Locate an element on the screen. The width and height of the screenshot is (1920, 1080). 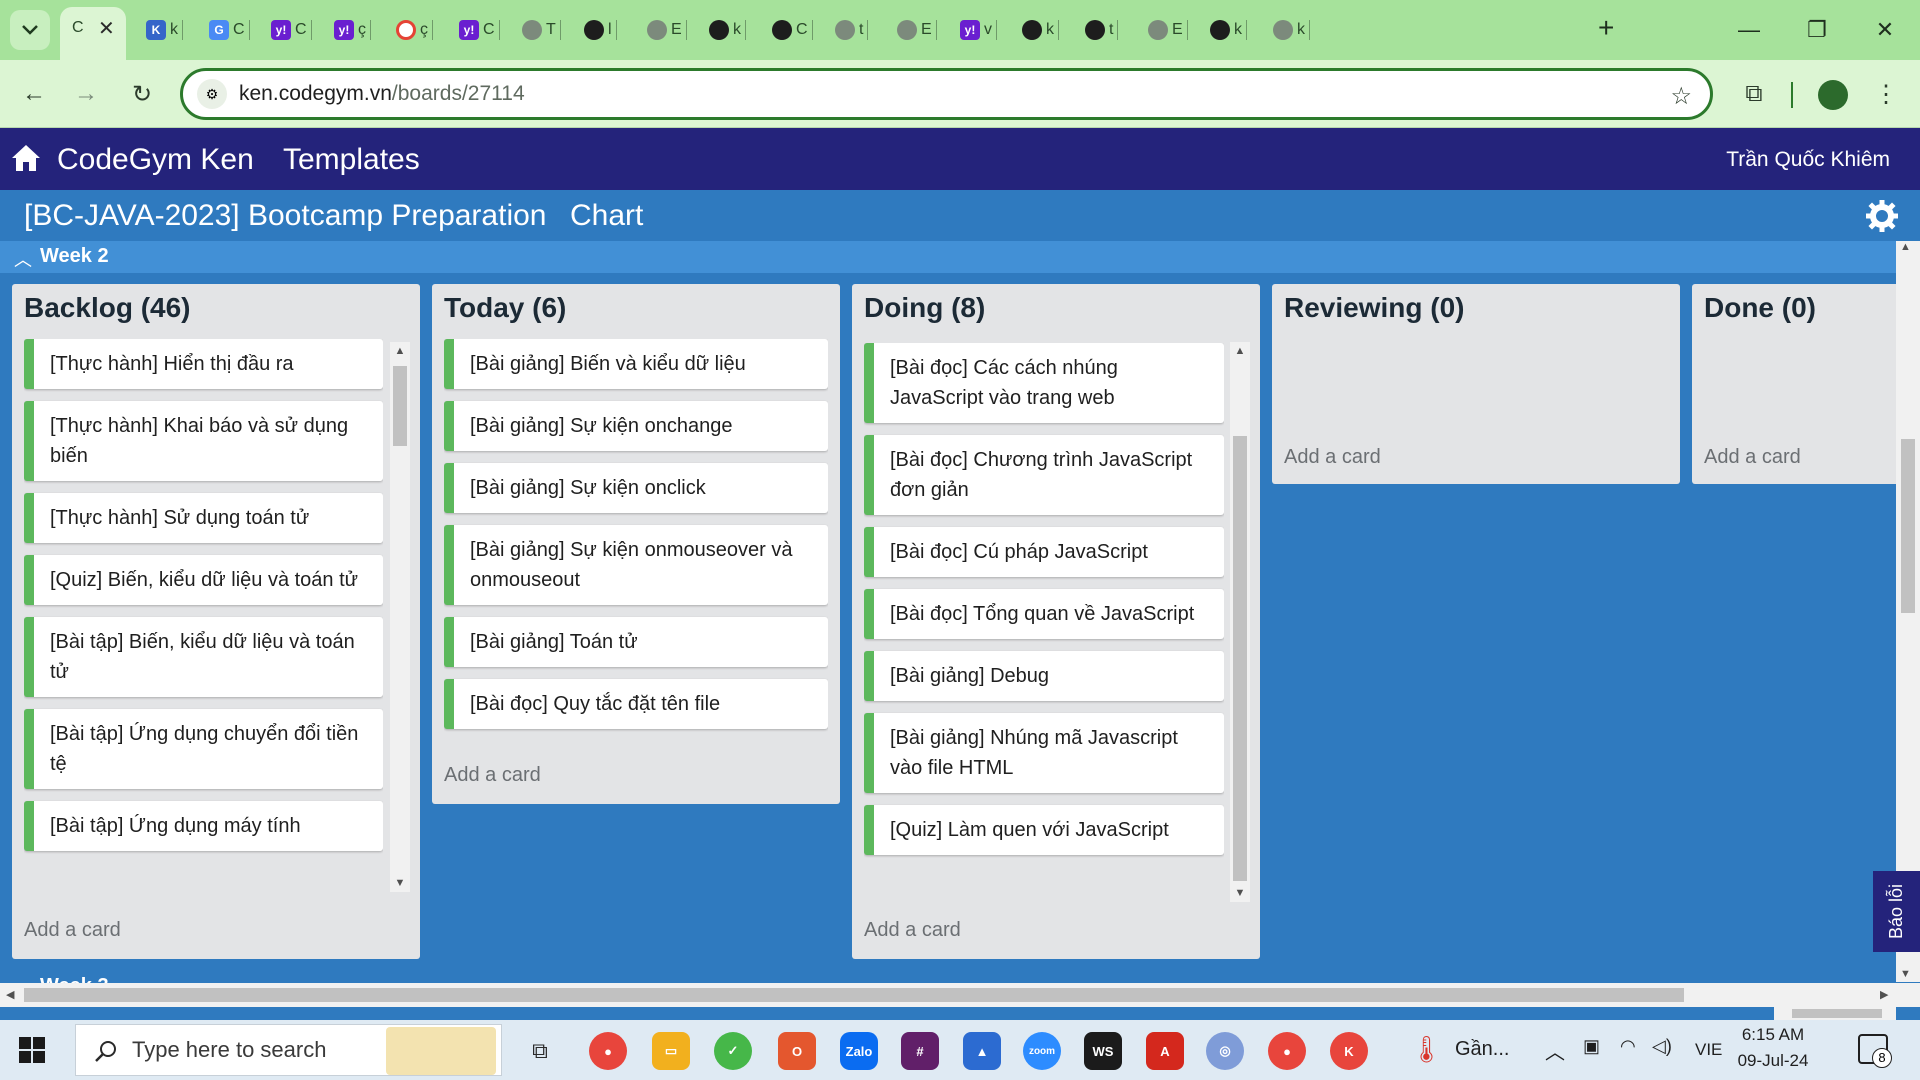
task-card: [Bài giảng] Sự kiện onchange is located at coordinates (636, 426).